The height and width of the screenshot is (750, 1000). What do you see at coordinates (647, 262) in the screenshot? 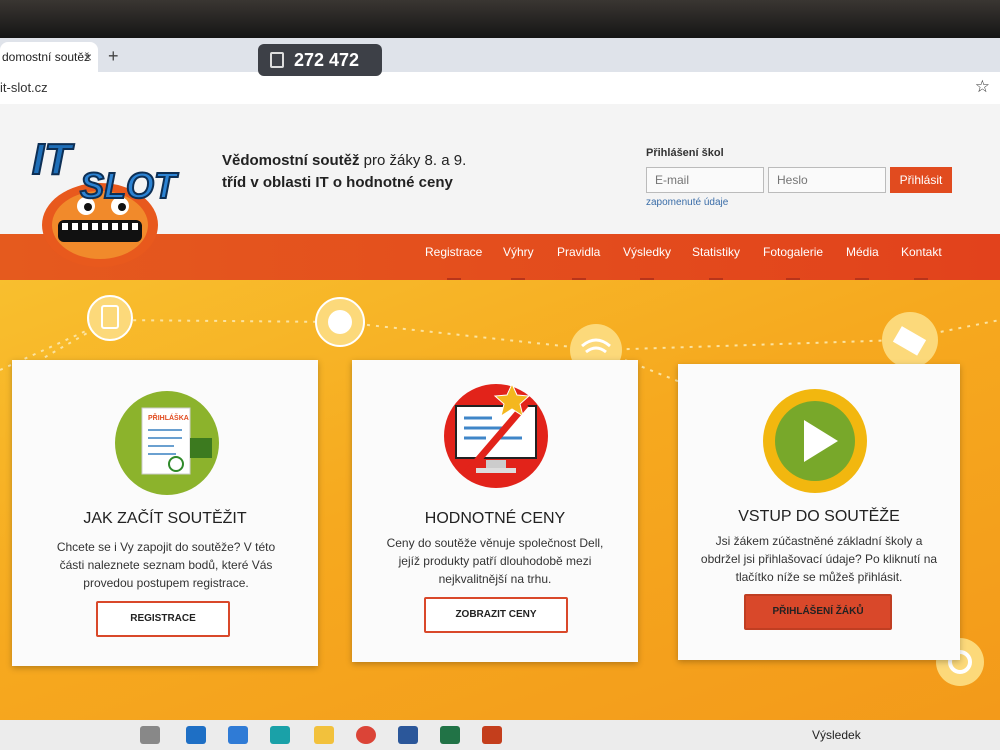
I see `nav-item-vysledky: Výsledky` at bounding box center [647, 262].